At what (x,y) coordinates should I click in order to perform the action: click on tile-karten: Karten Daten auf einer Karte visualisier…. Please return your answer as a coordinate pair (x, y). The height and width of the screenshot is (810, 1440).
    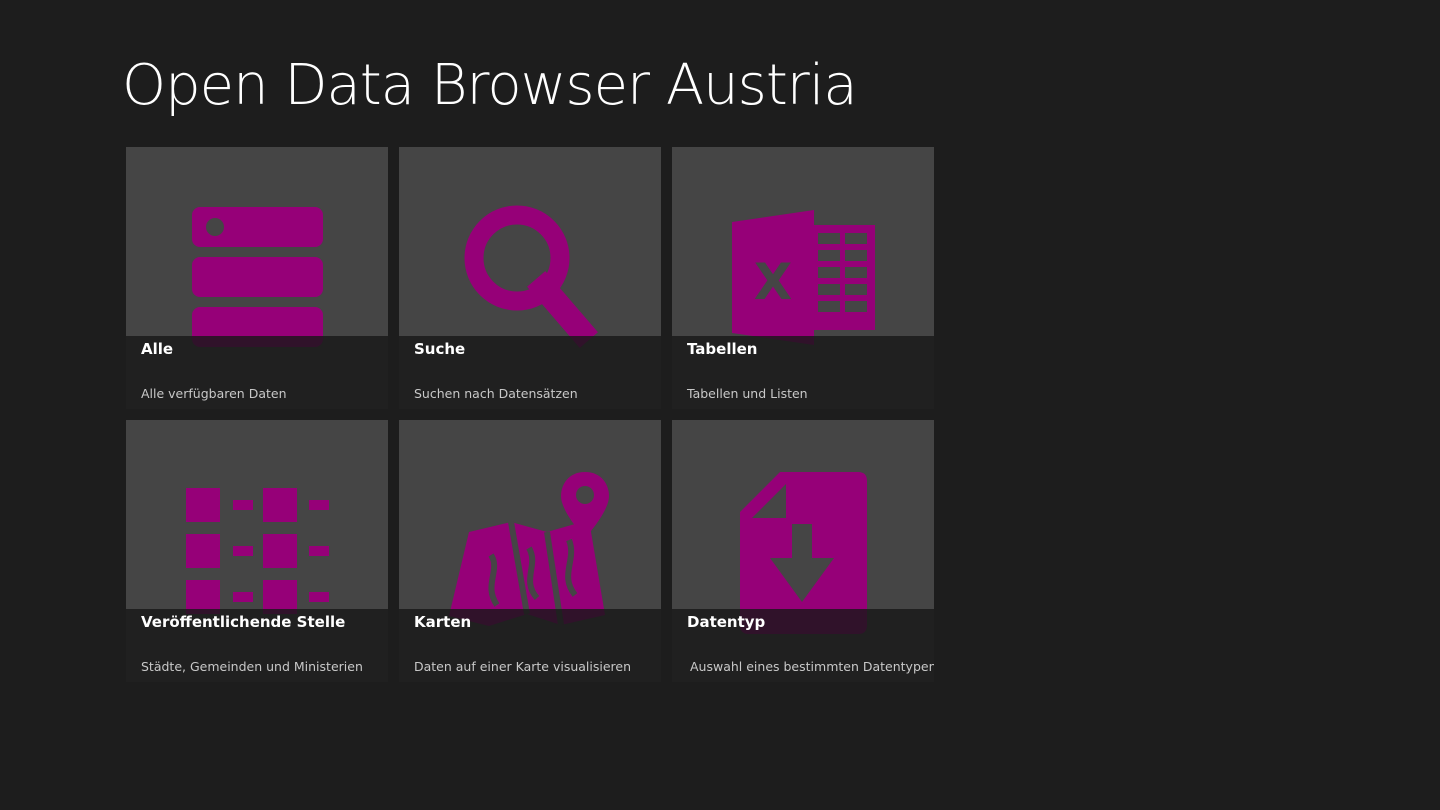
    Looking at the image, I should click on (530, 551).